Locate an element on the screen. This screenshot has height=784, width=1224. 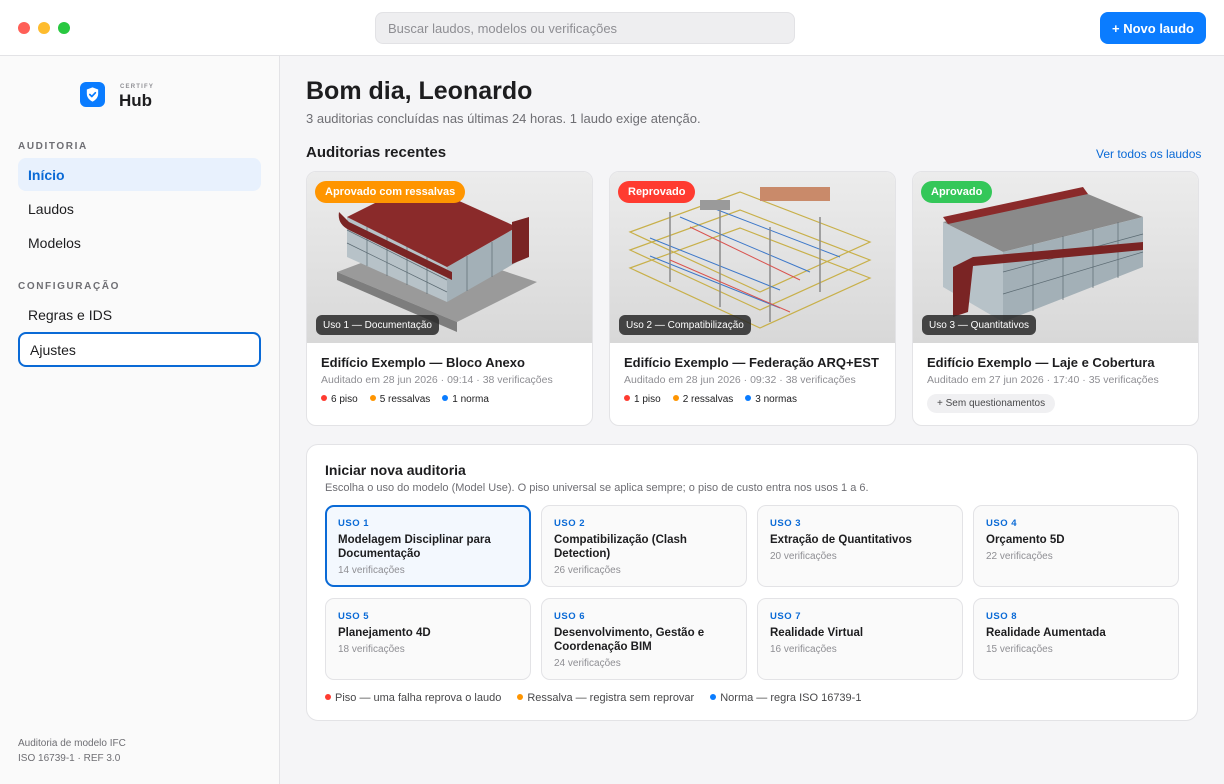
model-use-count: 16 verificações is located at coordinates (803, 649).